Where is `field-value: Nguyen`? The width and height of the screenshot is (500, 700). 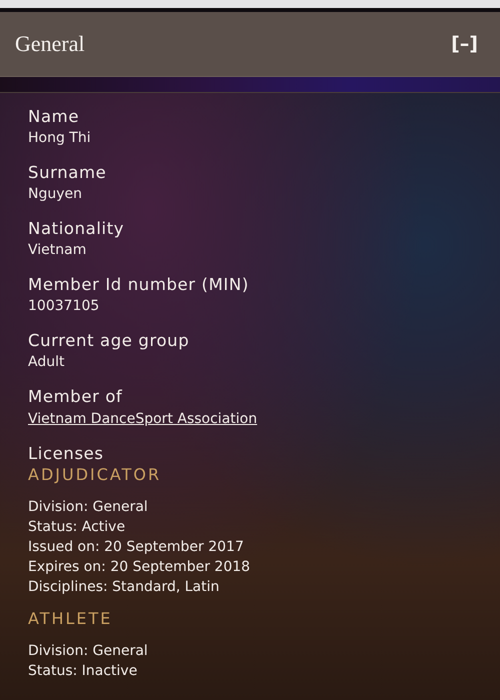
field-value: Nguyen is located at coordinates (56, 194).